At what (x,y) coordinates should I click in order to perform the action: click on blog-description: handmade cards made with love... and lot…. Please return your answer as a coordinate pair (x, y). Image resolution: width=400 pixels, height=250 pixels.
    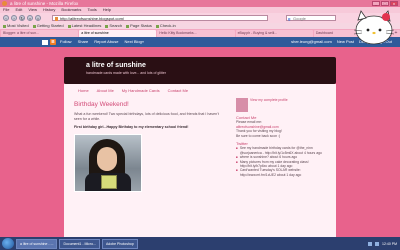
    Looking at the image, I should click on (126, 73).